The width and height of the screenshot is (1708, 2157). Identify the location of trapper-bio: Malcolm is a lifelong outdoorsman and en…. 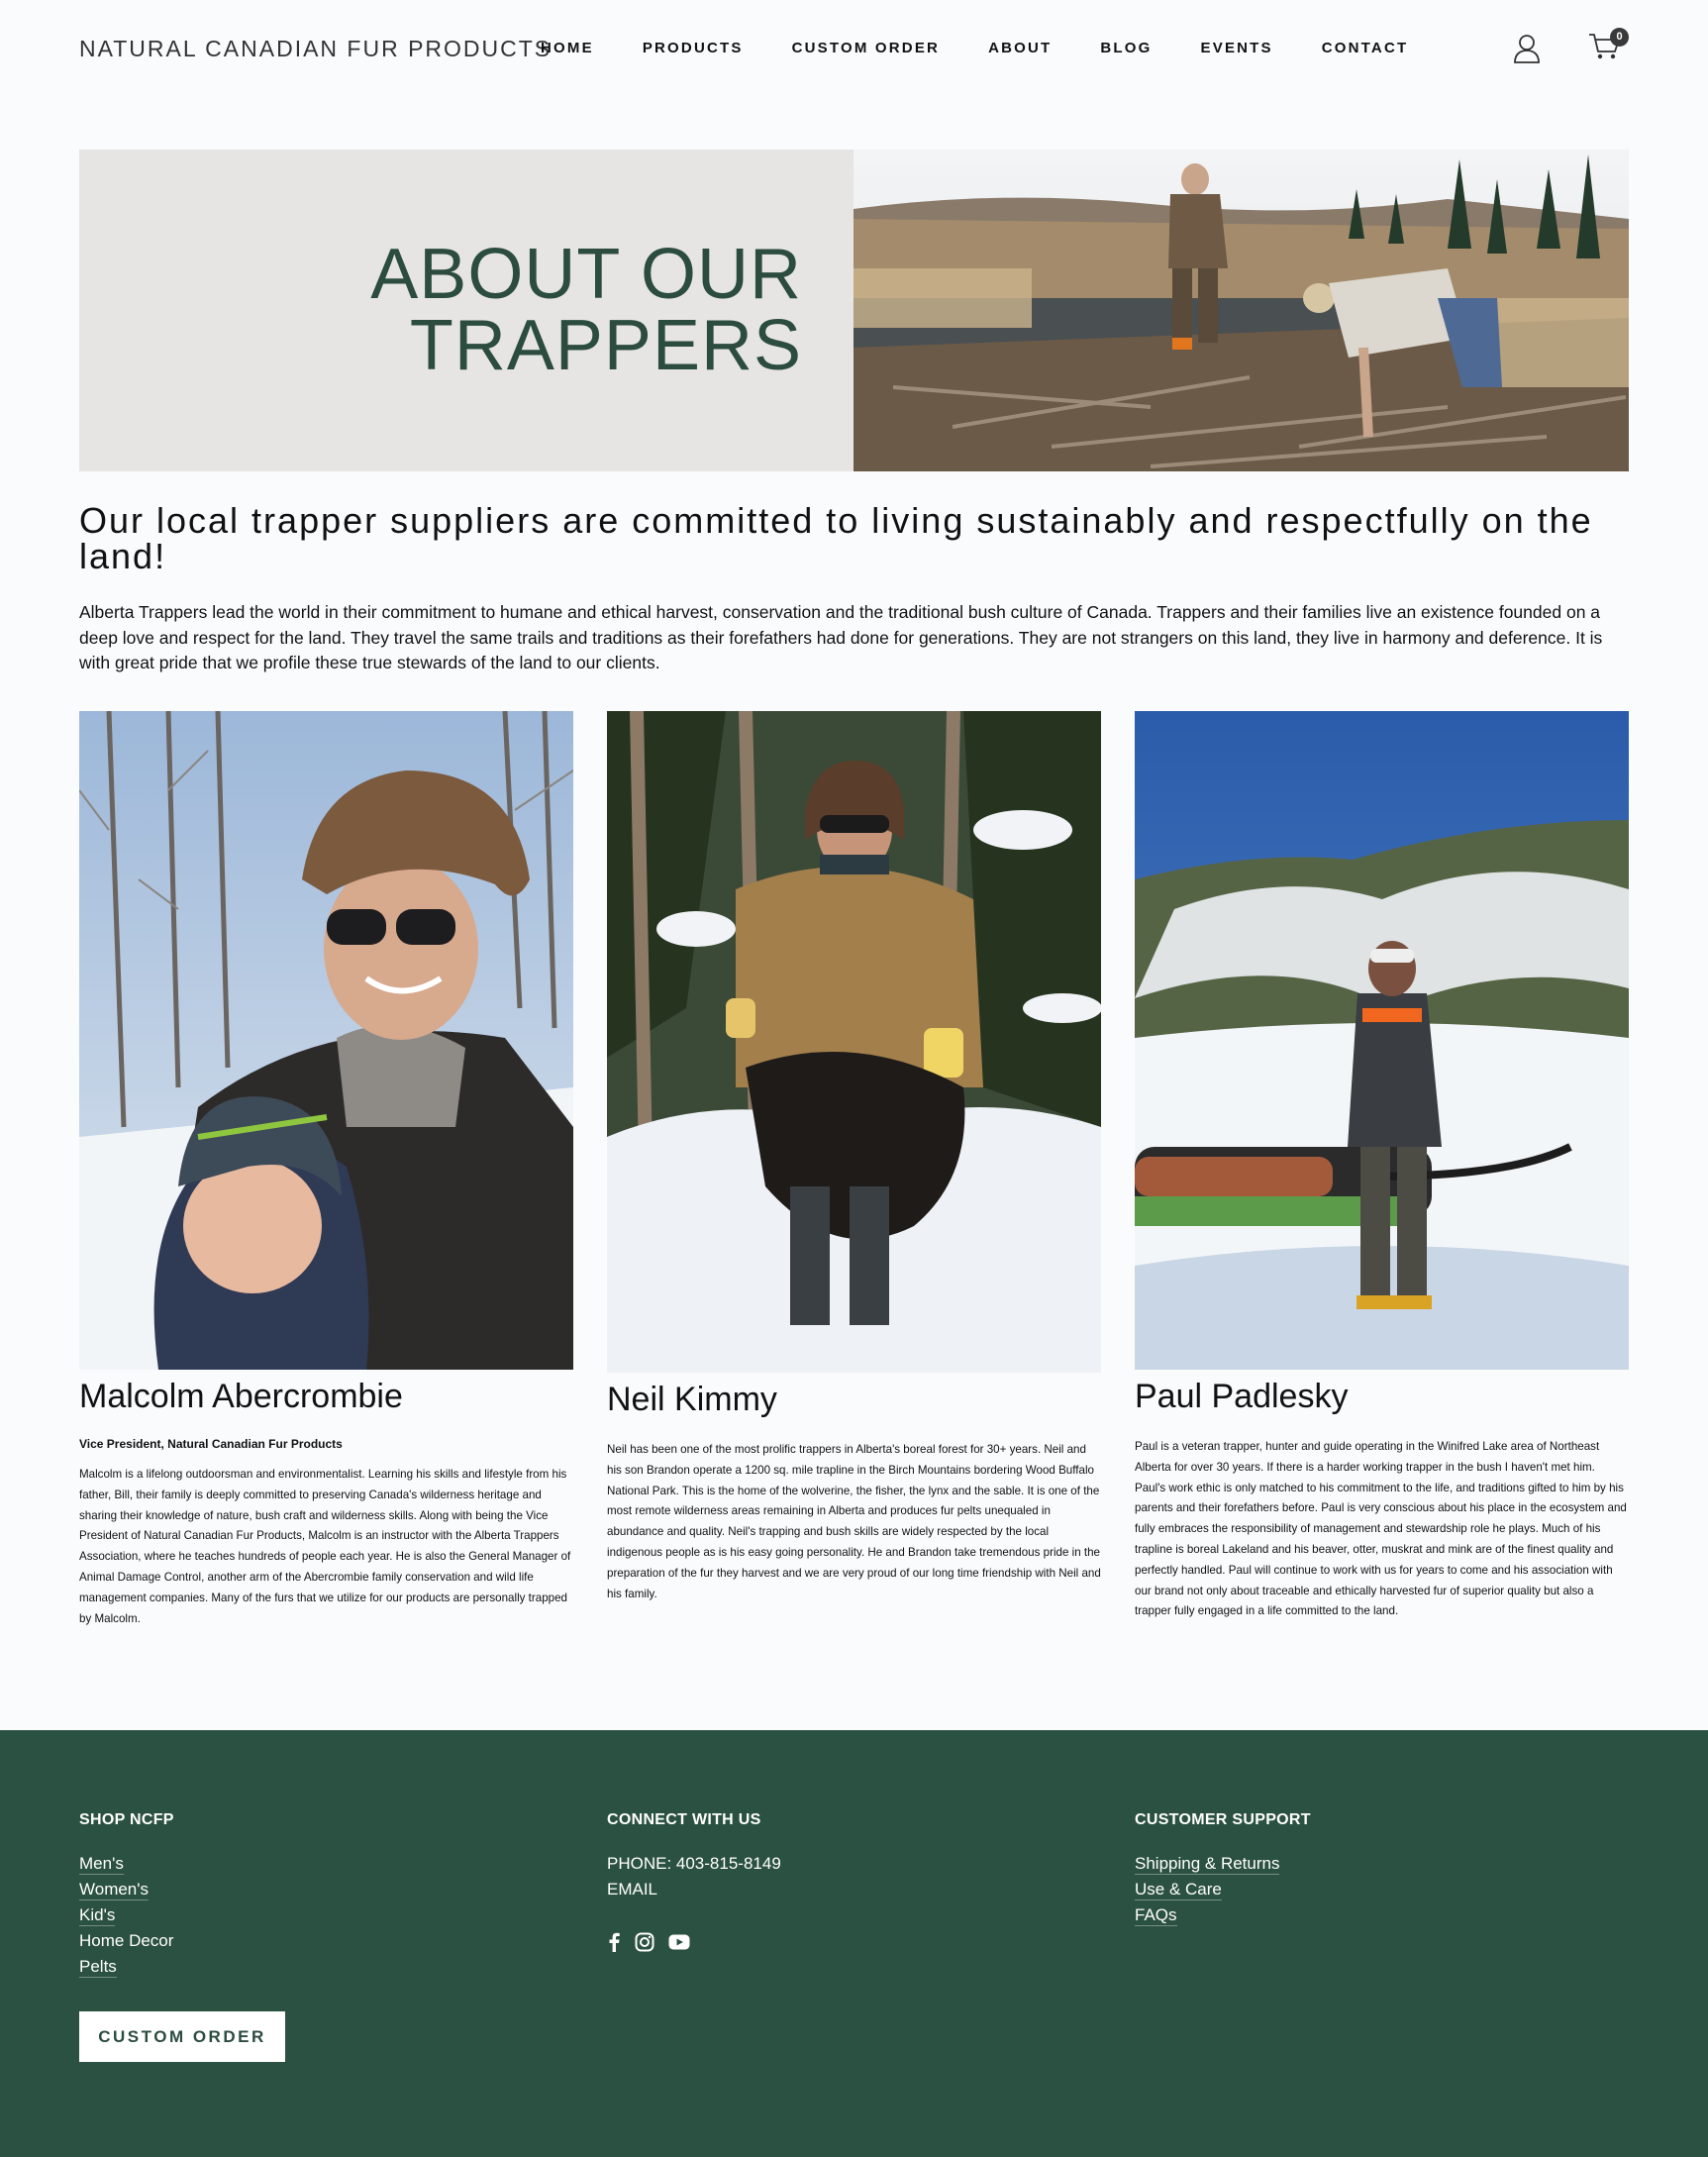
(325, 1546).